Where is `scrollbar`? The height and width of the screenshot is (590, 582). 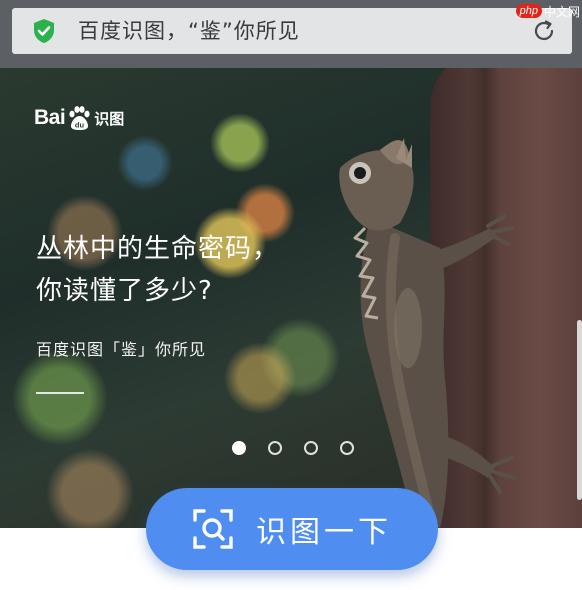
scrollbar is located at coordinates (579, 410).